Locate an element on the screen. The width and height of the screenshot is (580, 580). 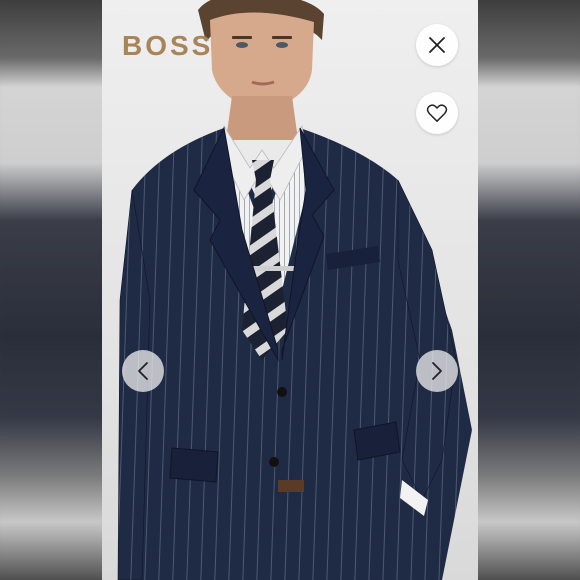
chevron-left-icon is located at coordinates (143, 371).